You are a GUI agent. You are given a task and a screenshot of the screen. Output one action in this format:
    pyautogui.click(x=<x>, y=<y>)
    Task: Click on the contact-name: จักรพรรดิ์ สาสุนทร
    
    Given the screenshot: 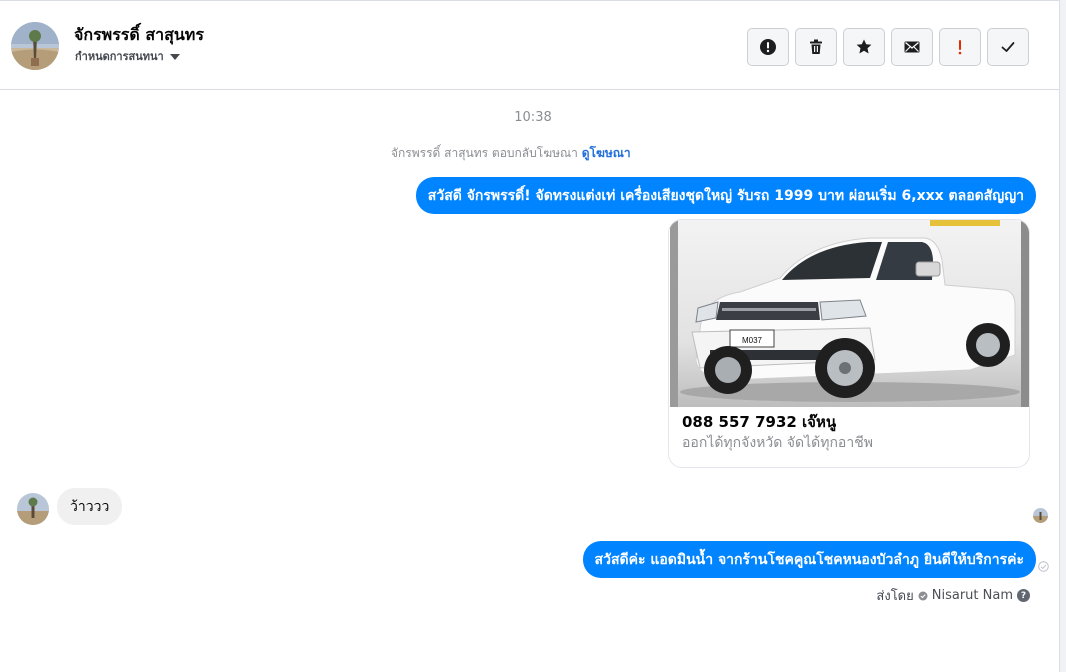 What is the action you would take?
    pyautogui.click(x=139, y=35)
    